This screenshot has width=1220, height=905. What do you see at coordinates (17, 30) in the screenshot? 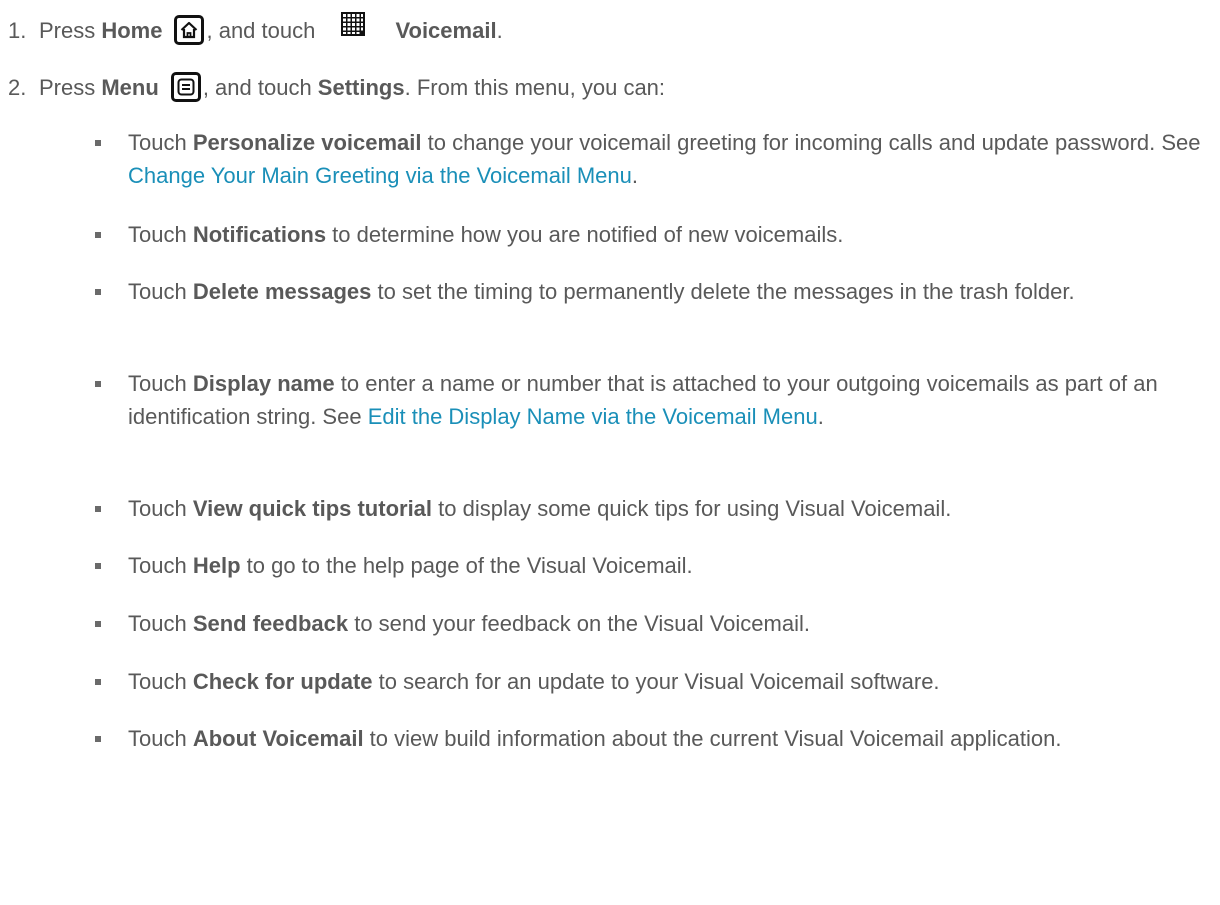
I see `step-number: 1.` at bounding box center [17, 30].